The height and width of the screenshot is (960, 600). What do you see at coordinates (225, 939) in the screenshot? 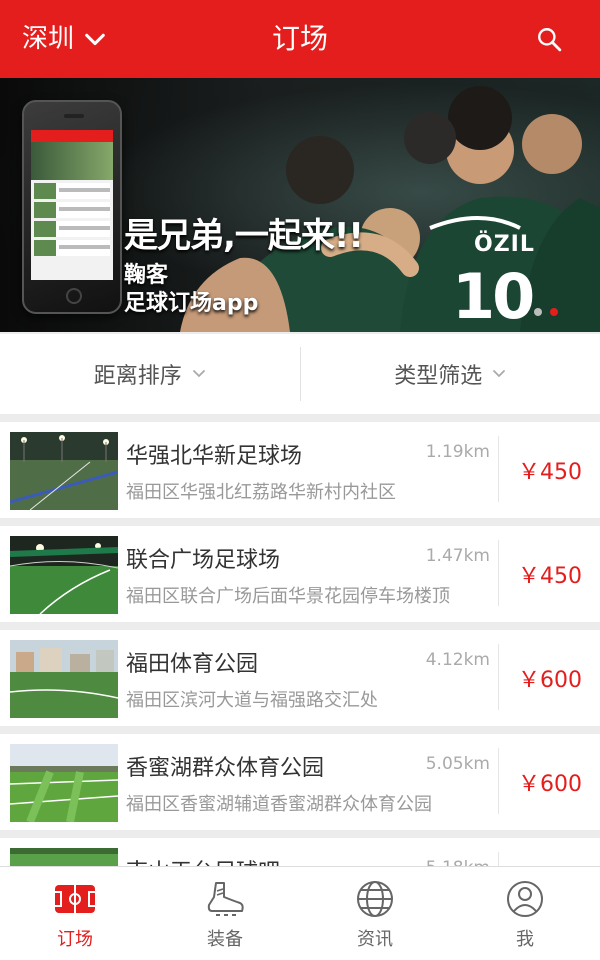
I see `tab-label: 装备` at bounding box center [225, 939].